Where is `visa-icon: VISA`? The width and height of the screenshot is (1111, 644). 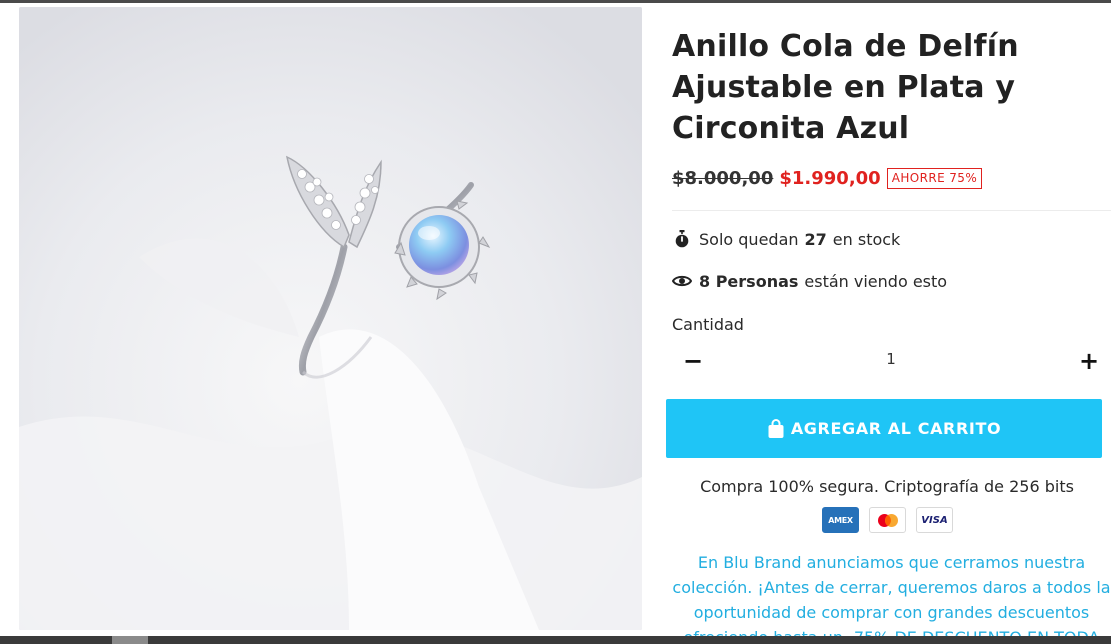
visa-icon: VISA is located at coordinates (934, 520).